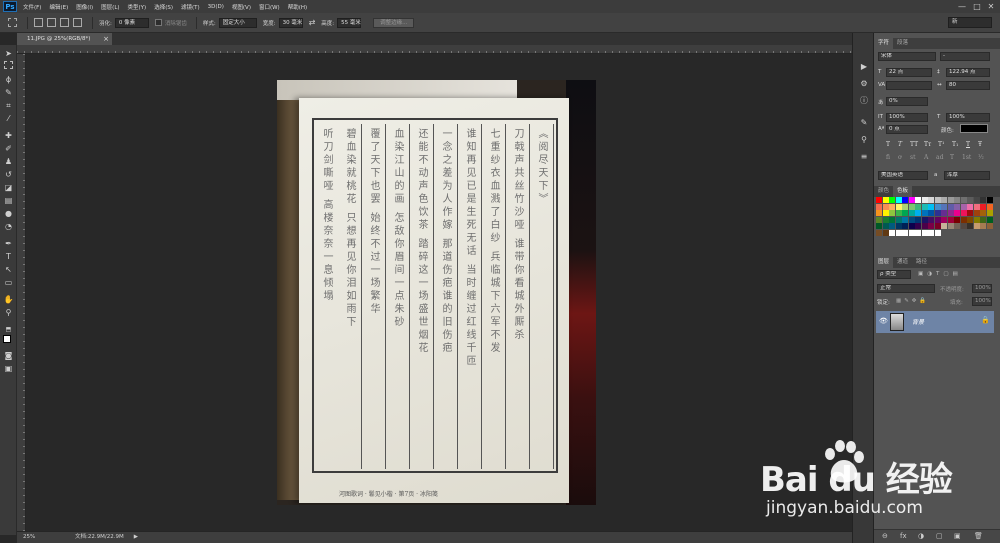 The height and width of the screenshot is (543, 1000). I want to click on new-selection-icon, so click(38, 22).